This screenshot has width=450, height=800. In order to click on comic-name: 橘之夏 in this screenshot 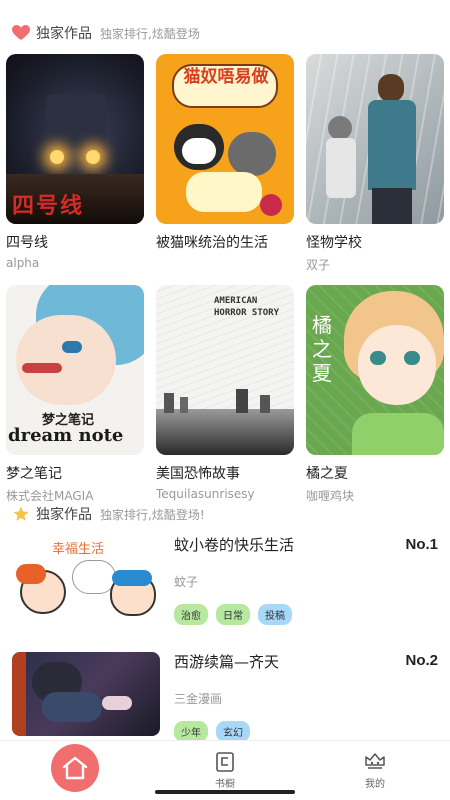, I will do `click(327, 474)`.